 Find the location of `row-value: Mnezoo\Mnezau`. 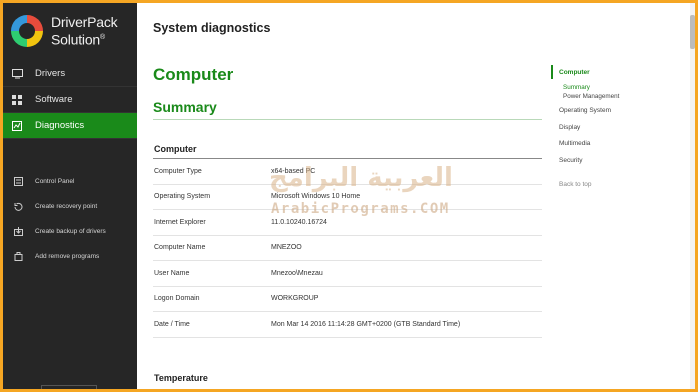

row-value: Mnezoo\Mnezau is located at coordinates (297, 273).